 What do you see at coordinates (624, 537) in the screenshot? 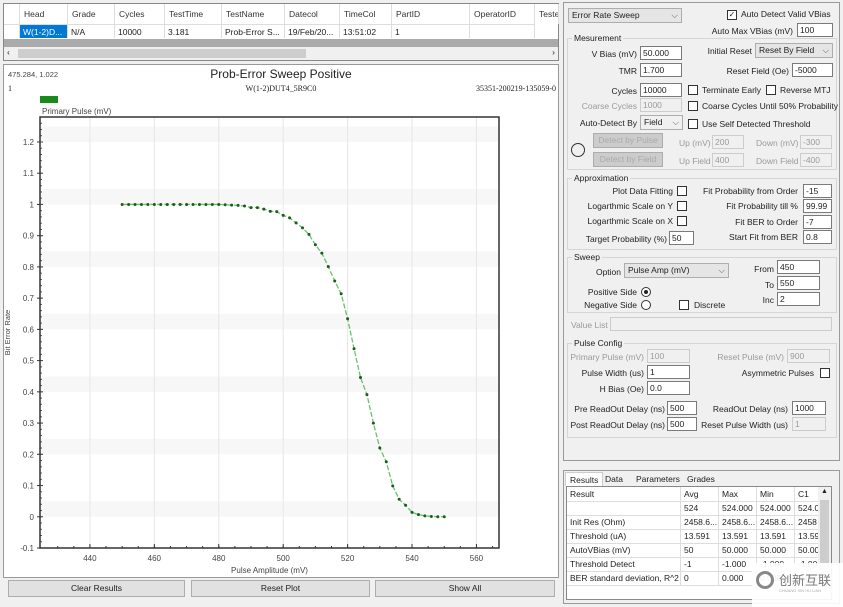
I see `result-cell: Threshold (uA)` at bounding box center [624, 537].